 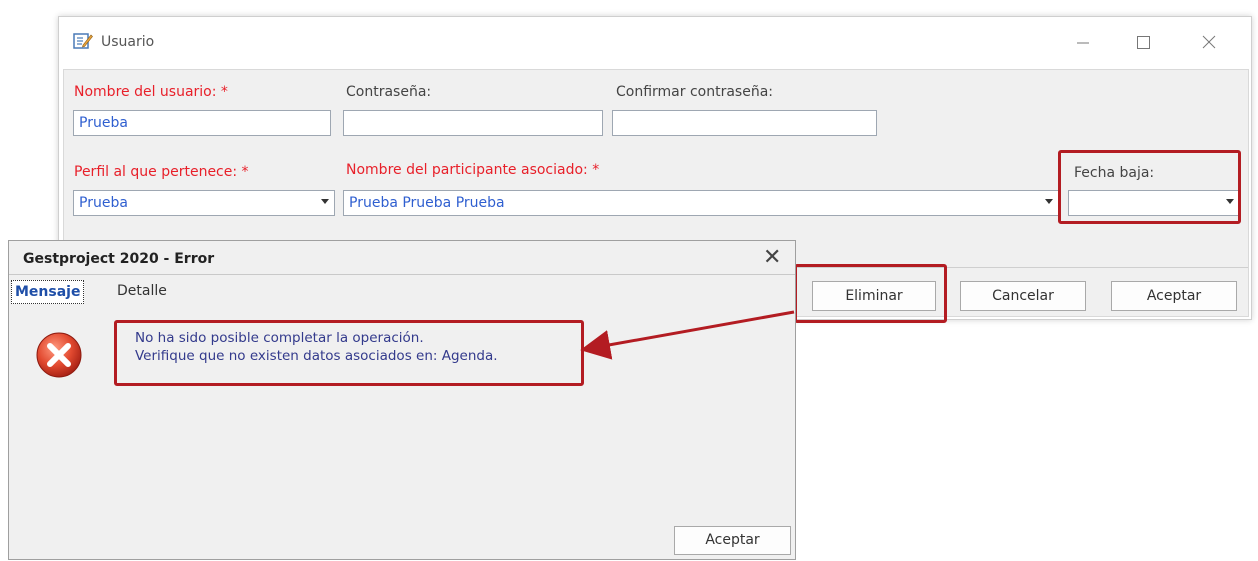 What do you see at coordinates (83, 41) in the screenshot?
I see `edit-form-icon` at bounding box center [83, 41].